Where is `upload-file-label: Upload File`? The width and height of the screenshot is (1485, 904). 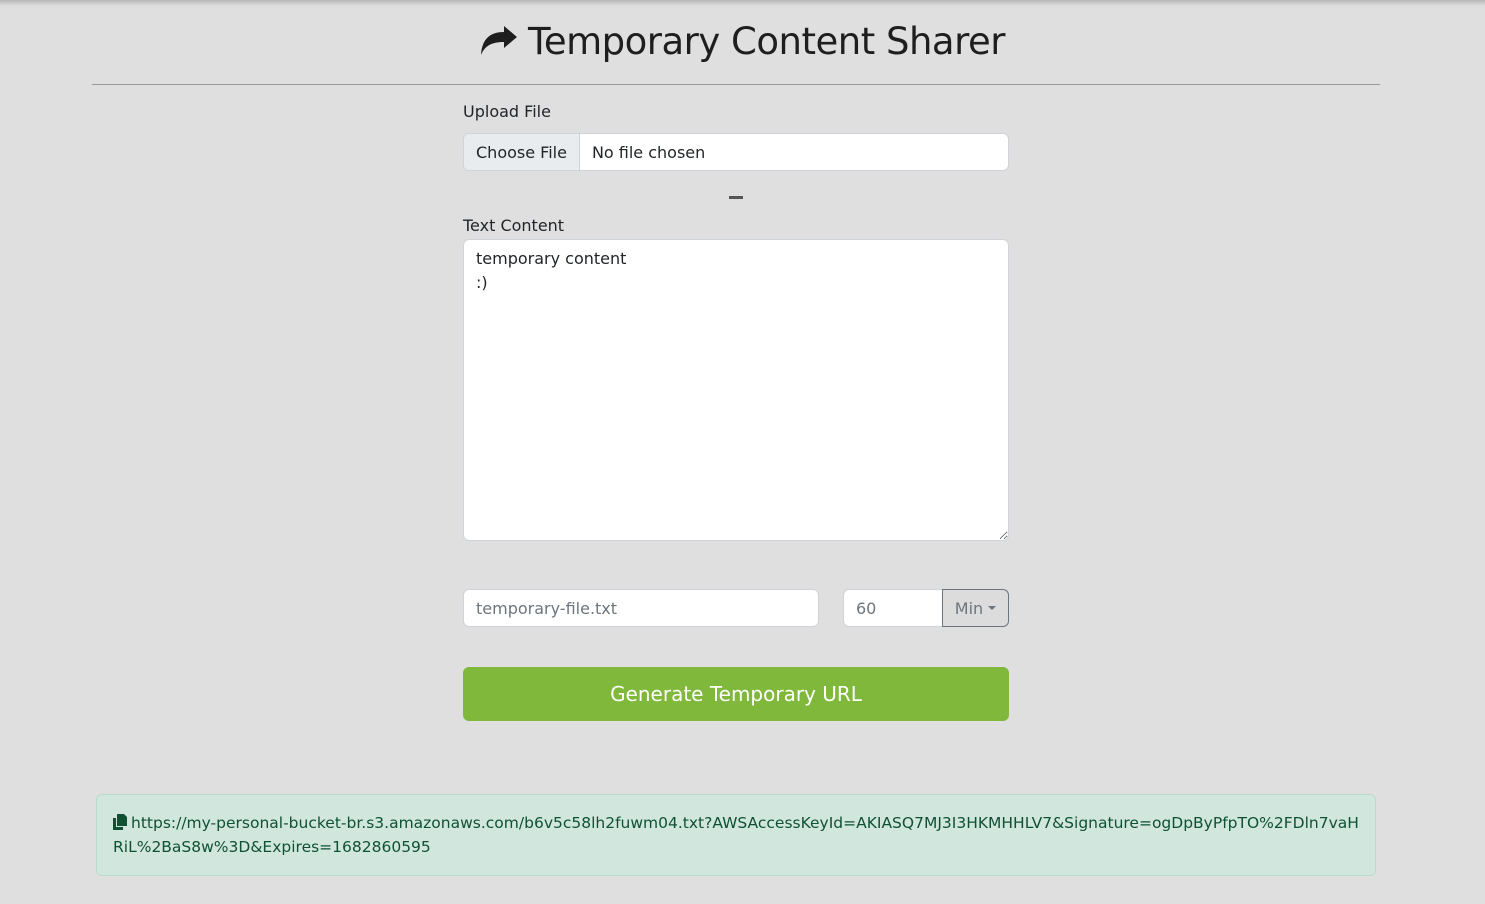 upload-file-label: Upload File is located at coordinates (507, 111).